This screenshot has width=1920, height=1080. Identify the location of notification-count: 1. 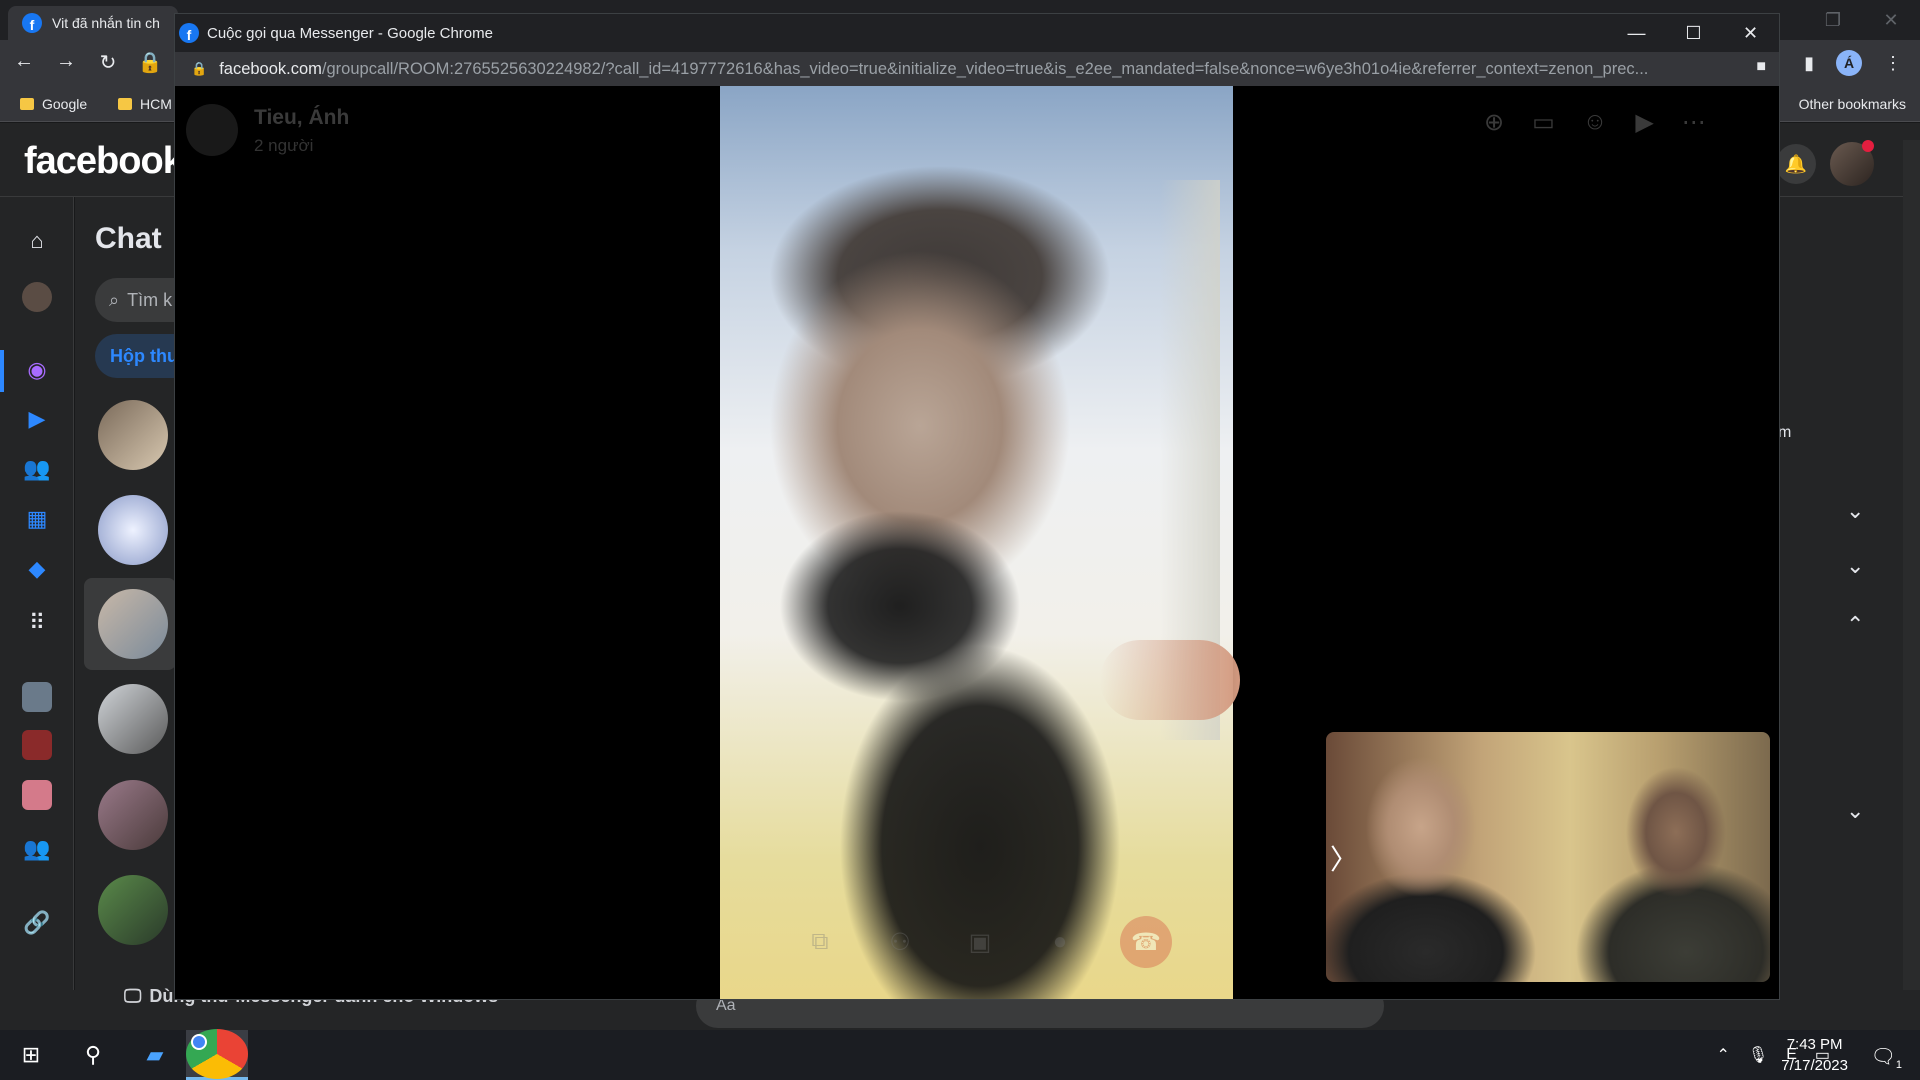
(1898, 1065).